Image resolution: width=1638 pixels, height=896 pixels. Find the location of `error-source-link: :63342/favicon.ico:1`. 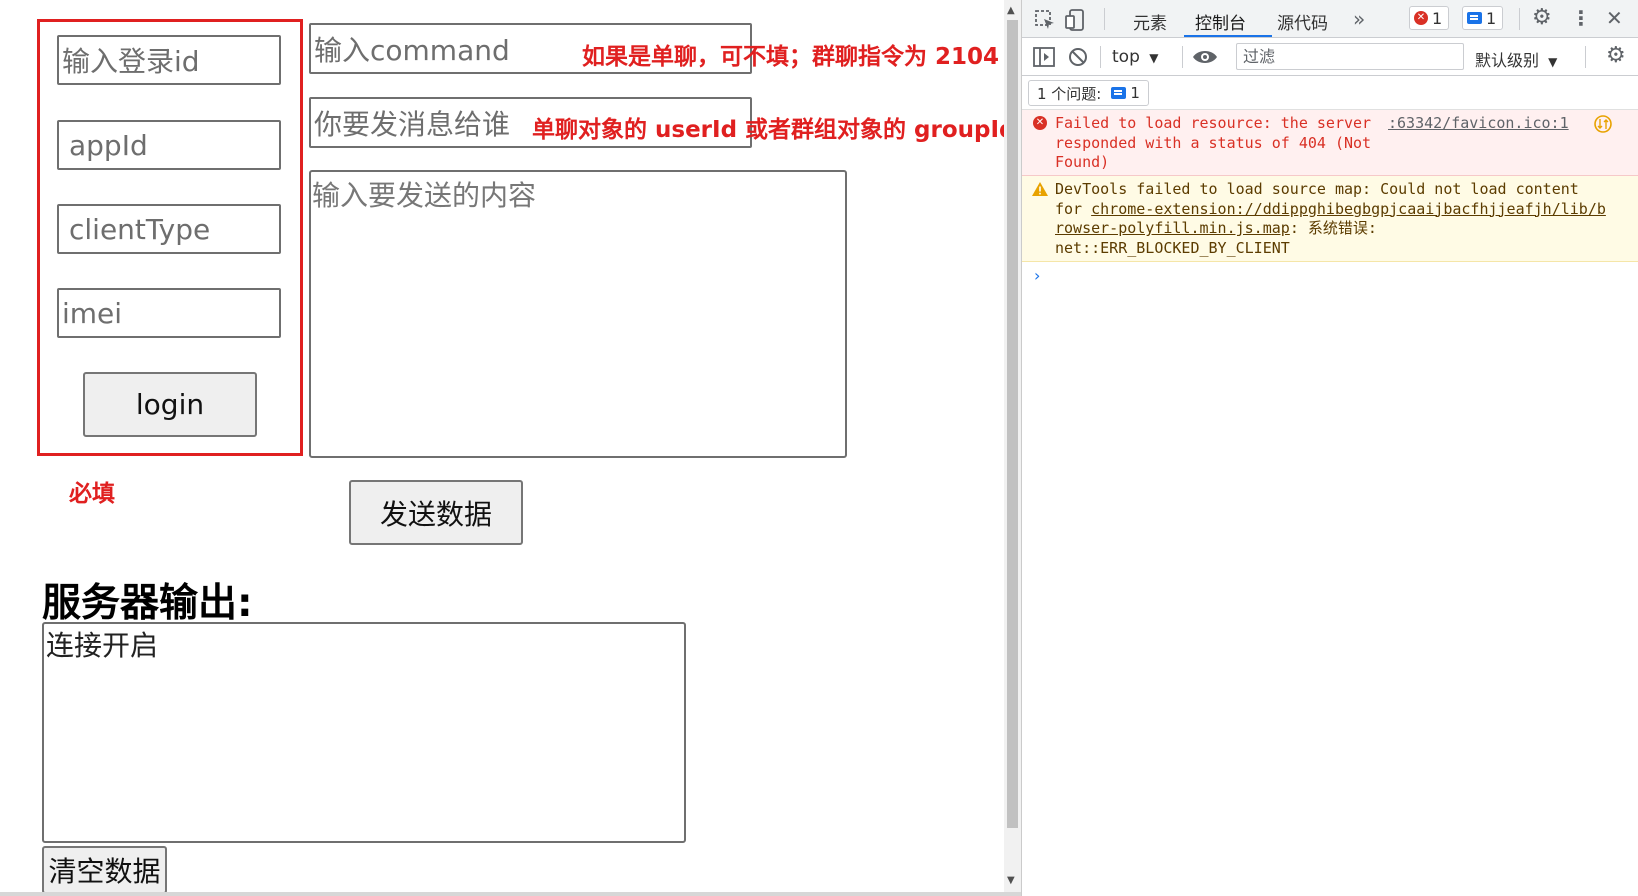

error-source-link: :63342/favicon.ico:1 is located at coordinates (1478, 124).